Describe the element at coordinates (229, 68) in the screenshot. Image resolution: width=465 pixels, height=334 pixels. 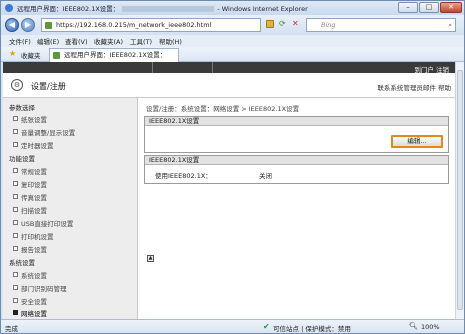
I see `top-dark-bar: 到门户 注销` at that location.